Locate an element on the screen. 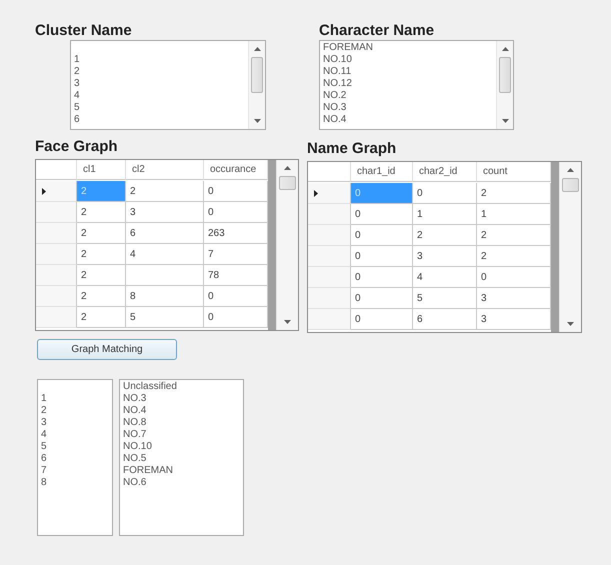 The image size is (611, 565). column-header: char1_id is located at coordinates (382, 172).